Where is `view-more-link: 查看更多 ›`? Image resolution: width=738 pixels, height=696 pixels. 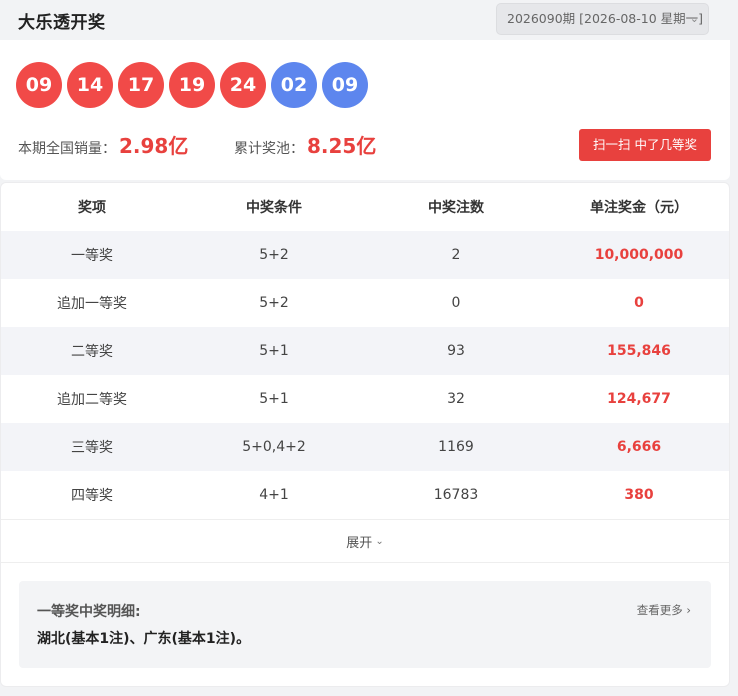
view-more-link: 查看更多 › is located at coordinates (664, 610).